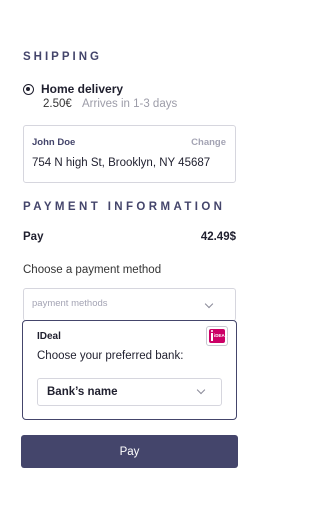 This screenshot has height=505, width=320. I want to click on payment-method-select: payment methods, so click(129, 304).